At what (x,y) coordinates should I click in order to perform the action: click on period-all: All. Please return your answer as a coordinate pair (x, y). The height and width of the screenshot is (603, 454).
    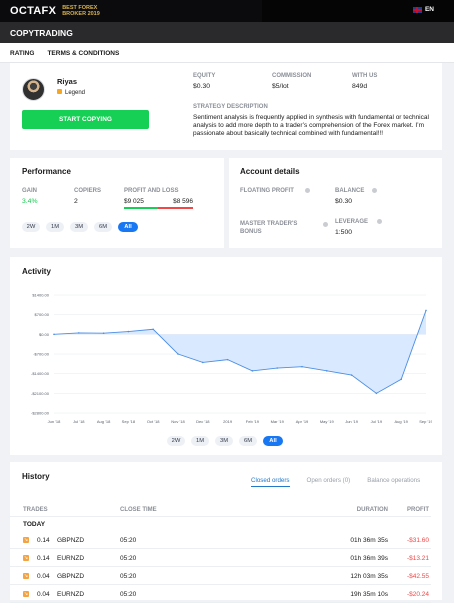
    Looking at the image, I should click on (128, 227).